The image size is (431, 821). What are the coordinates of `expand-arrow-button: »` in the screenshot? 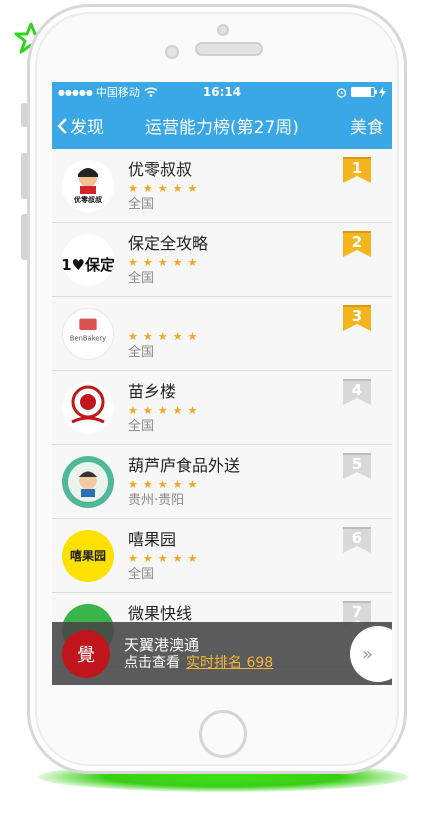 It's located at (371, 654).